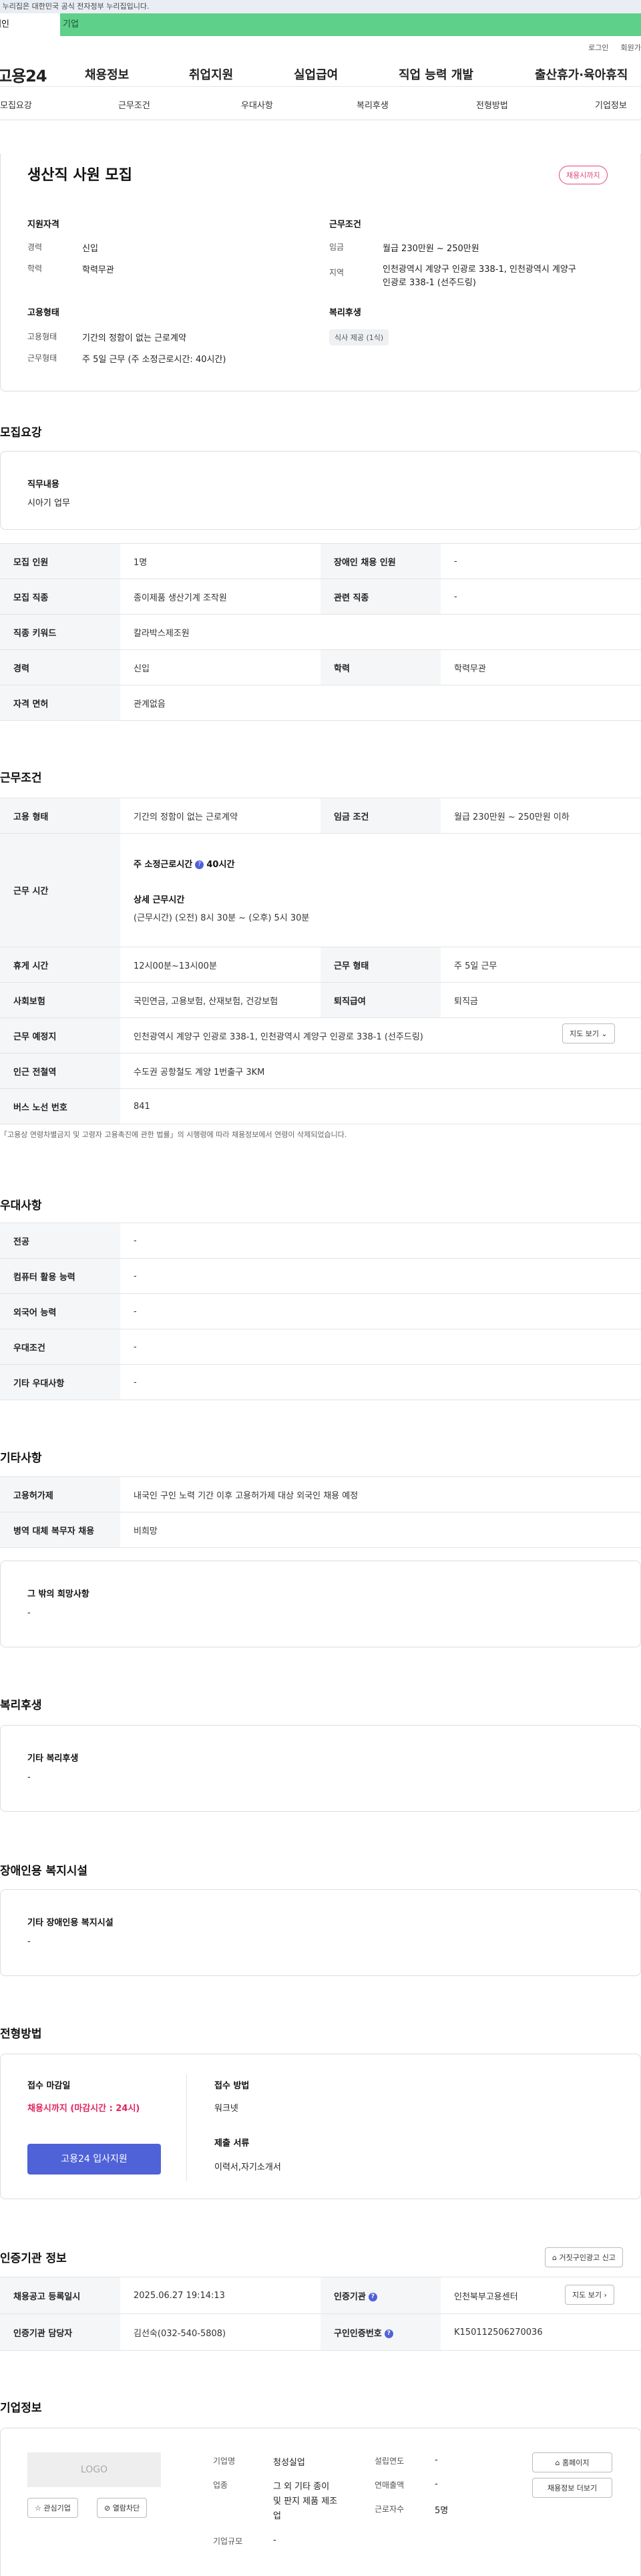  I want to click on industry-label: 업종, so click(221, 2485).